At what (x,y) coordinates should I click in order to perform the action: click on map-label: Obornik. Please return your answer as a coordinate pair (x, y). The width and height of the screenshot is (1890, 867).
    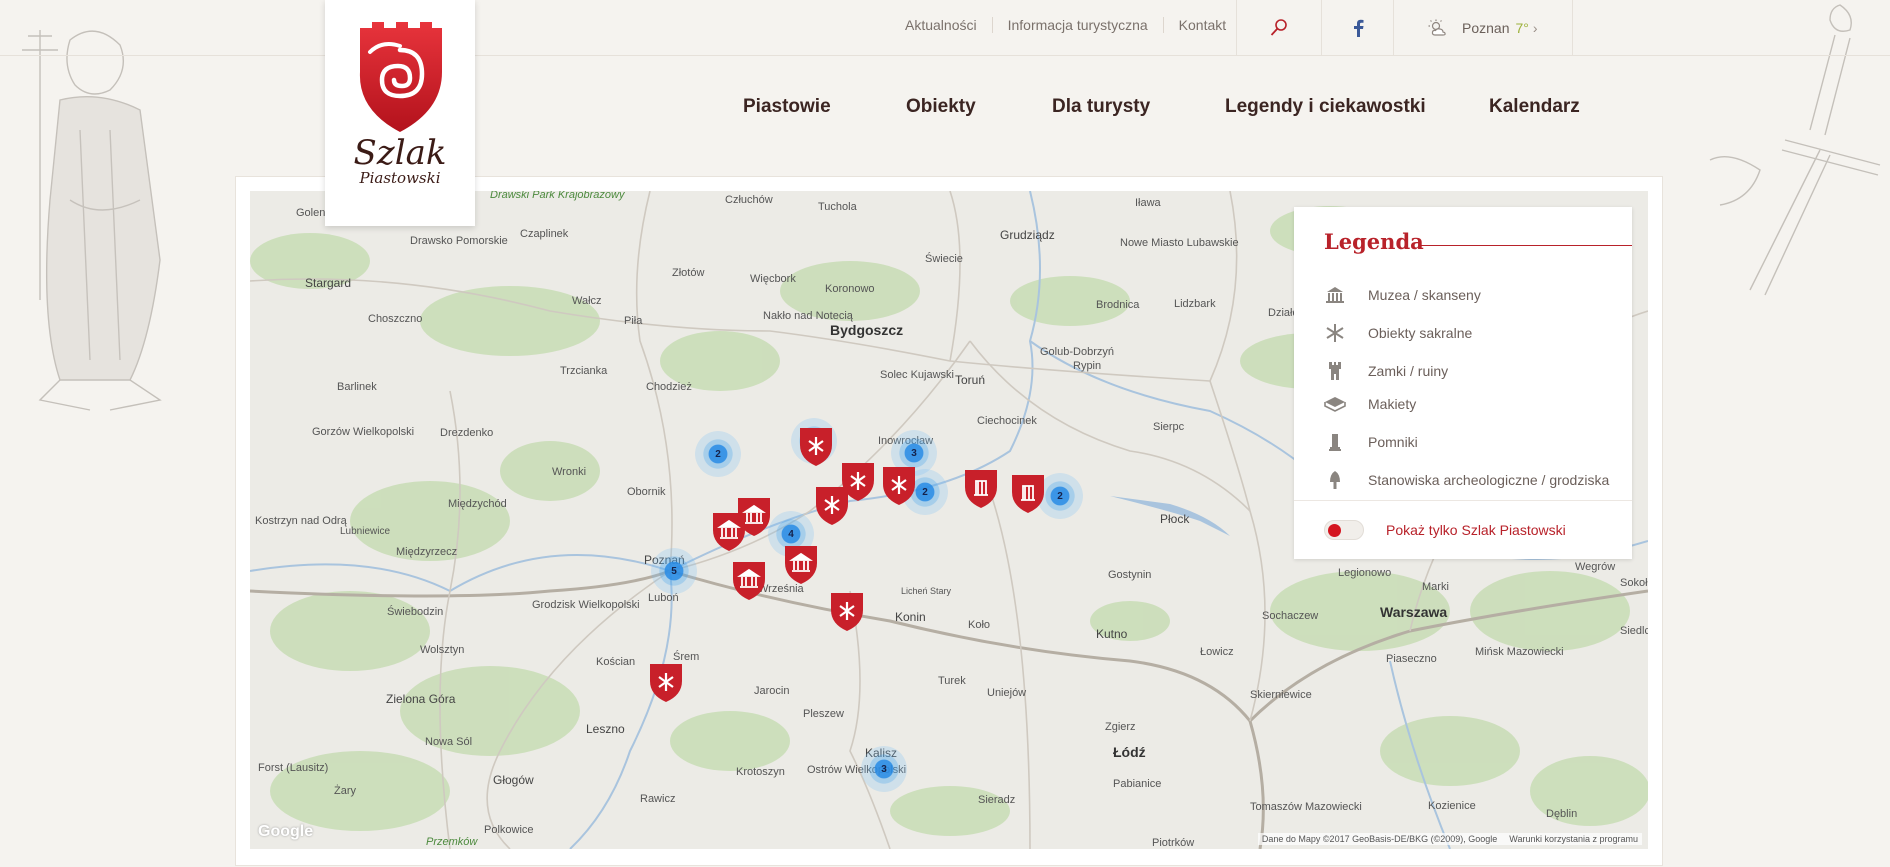
    Looking at the image, I should click on (646, 492).